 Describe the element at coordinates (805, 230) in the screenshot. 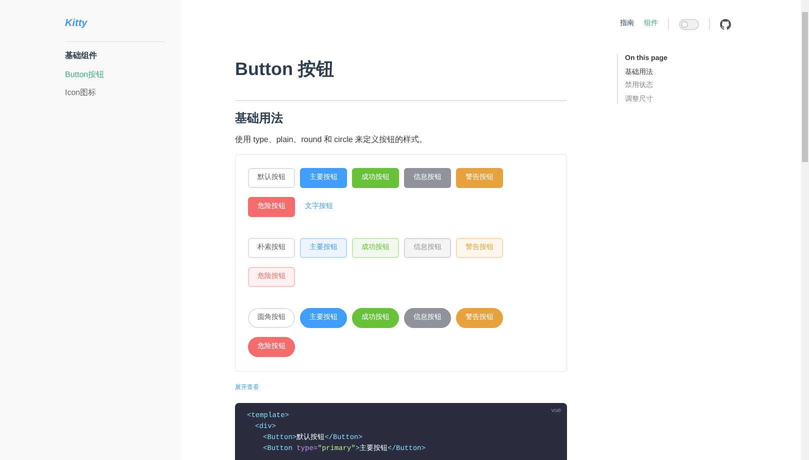

I see `scrollbar` at that location.